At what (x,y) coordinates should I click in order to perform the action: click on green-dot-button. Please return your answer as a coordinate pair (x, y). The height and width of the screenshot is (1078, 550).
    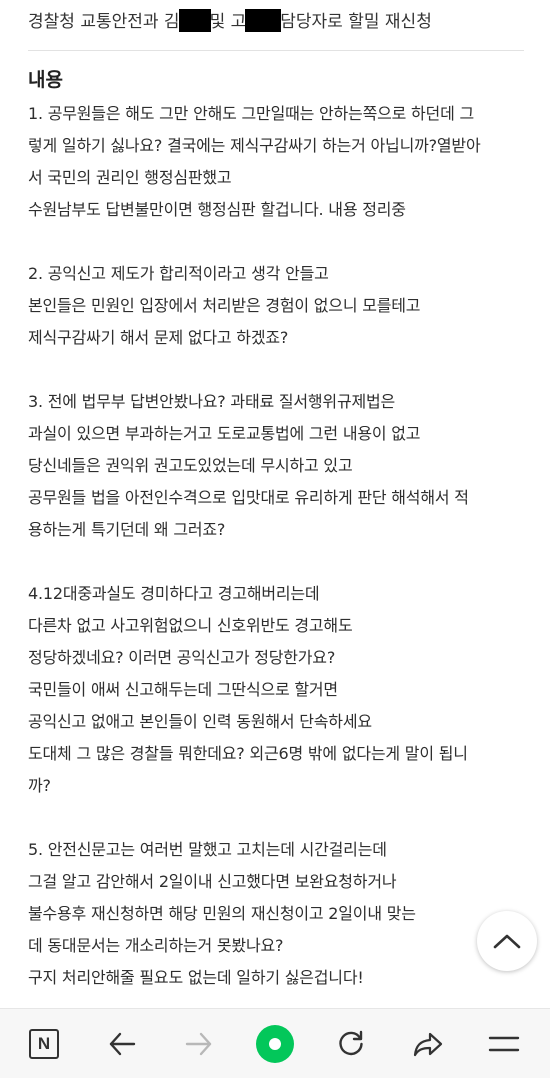
    Looking at the image, I should click on (275, 1043).